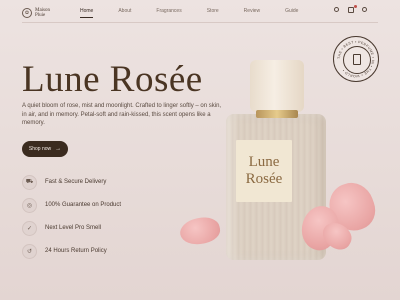  I want to click on feature-item: ✓ Next Level Pro Smell, so click(71, 228).